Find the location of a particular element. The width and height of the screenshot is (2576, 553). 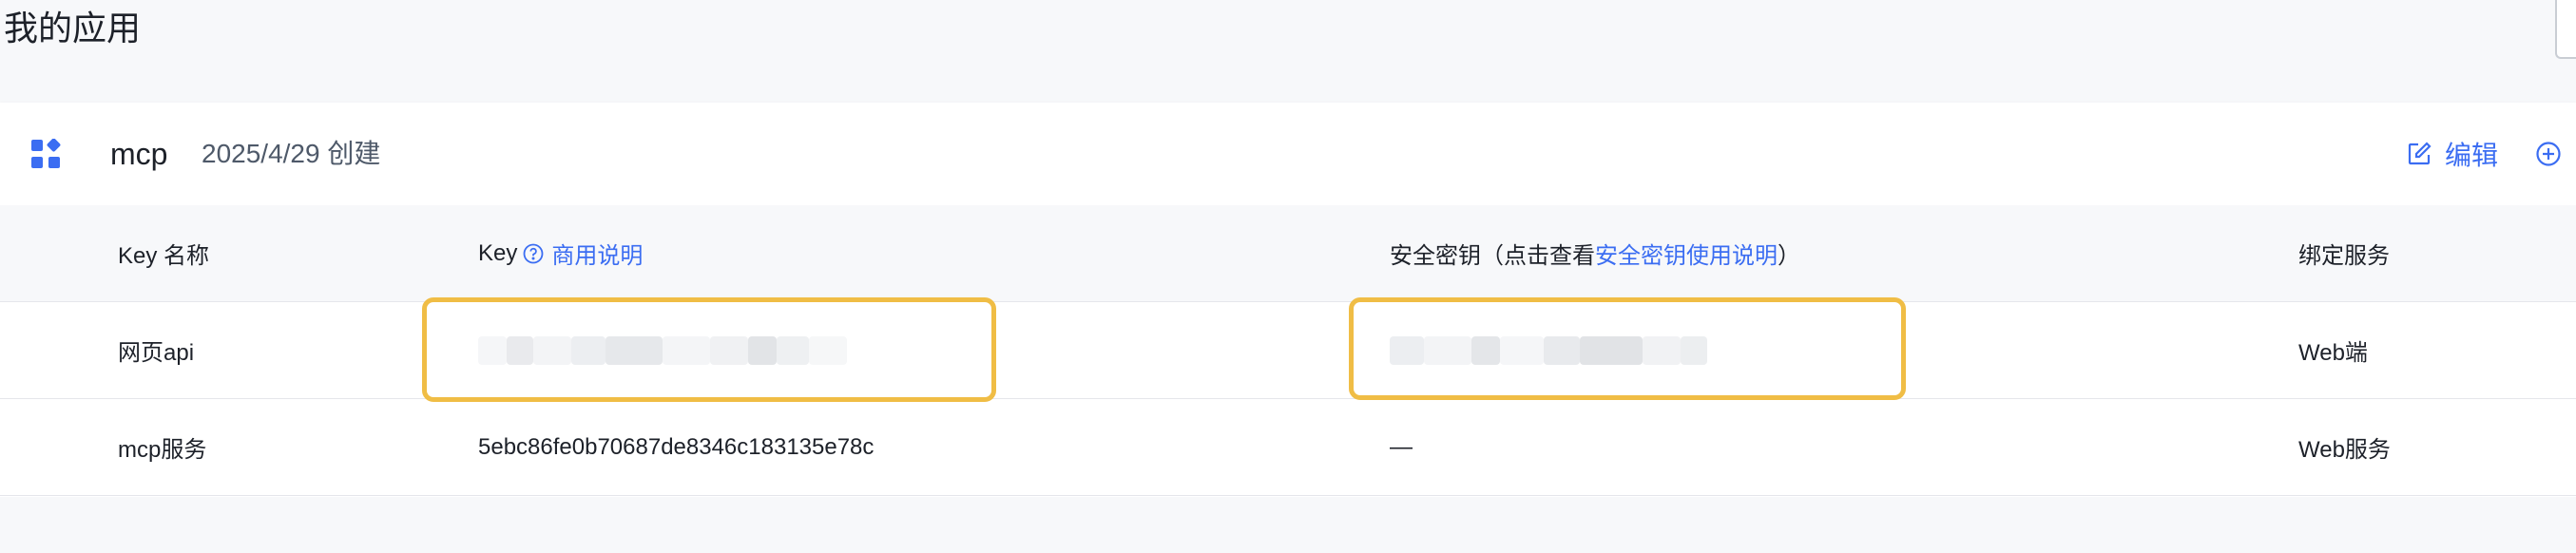

header-key-name: Key 名称 is located at coordinates (164, 256).